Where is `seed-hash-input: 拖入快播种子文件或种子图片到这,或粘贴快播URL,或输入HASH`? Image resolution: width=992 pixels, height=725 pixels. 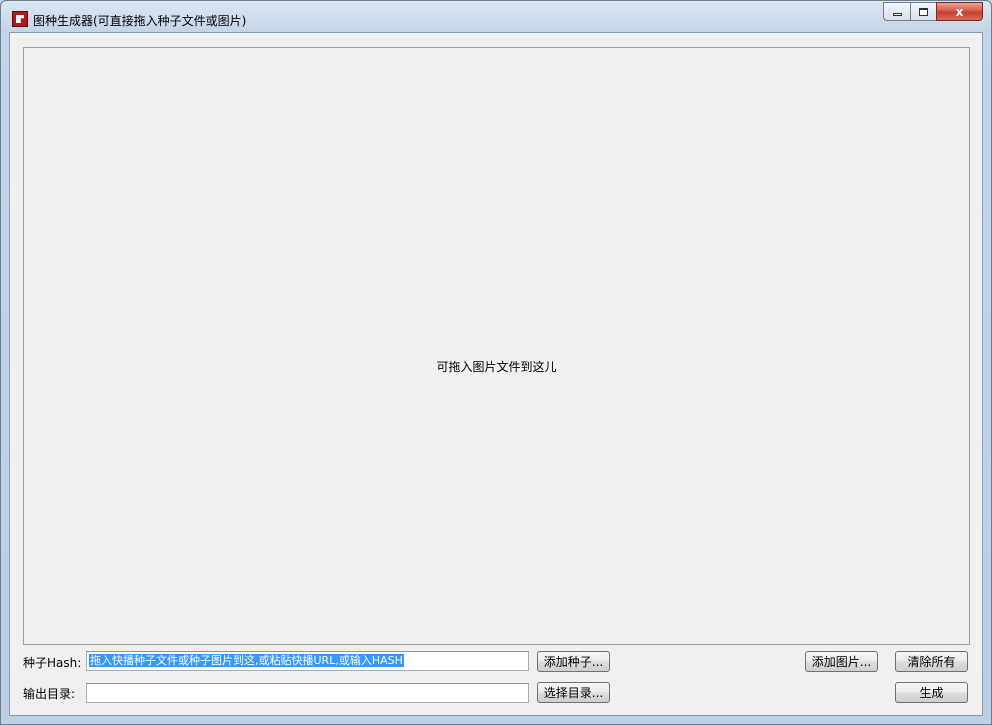 seed-hash-input: 拖入快播种子文件或种子图片到这,或粘贴快播URL,或输入HASH is located at coordinates (307, 661).